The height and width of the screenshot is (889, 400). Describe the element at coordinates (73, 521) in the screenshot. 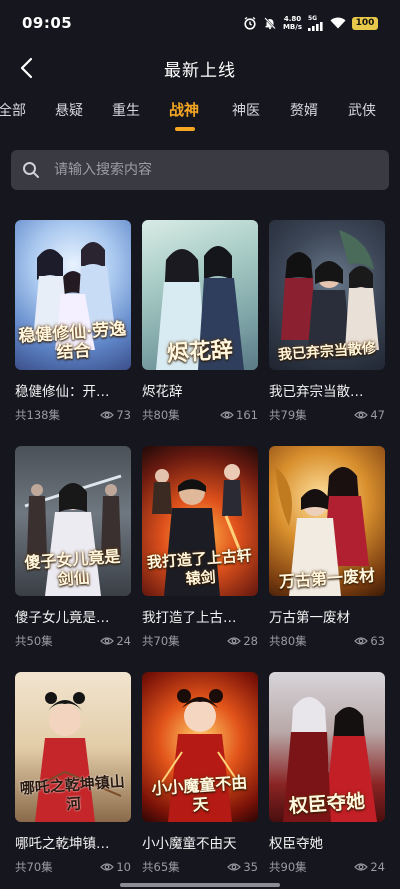

I see `drama-poster: 傻子女儿竟是剑仙` at that location.